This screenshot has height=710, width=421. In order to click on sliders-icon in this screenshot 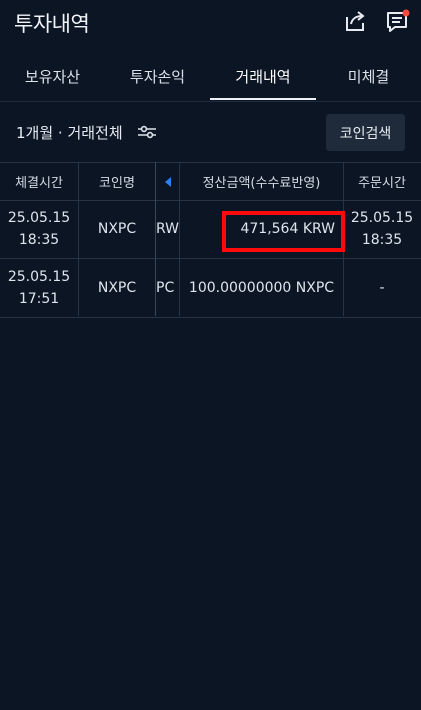, I will do `click(147, 132)`.